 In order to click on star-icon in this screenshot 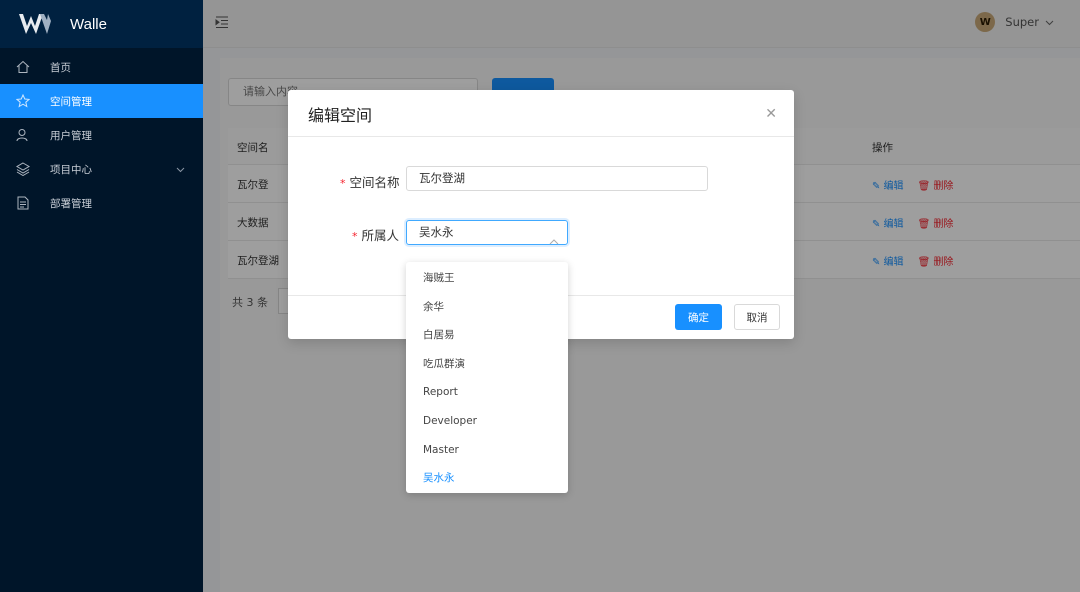, I will do `click(23, 101)`.